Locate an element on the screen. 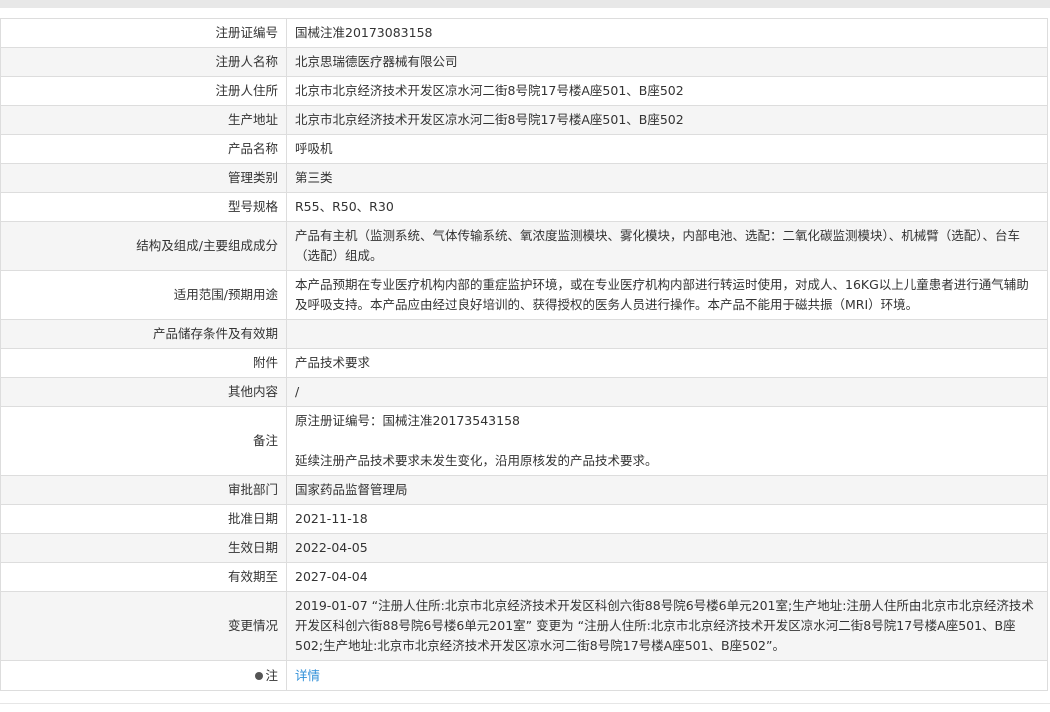  row-label: 变更情况 is located at coordinates (143, 626).